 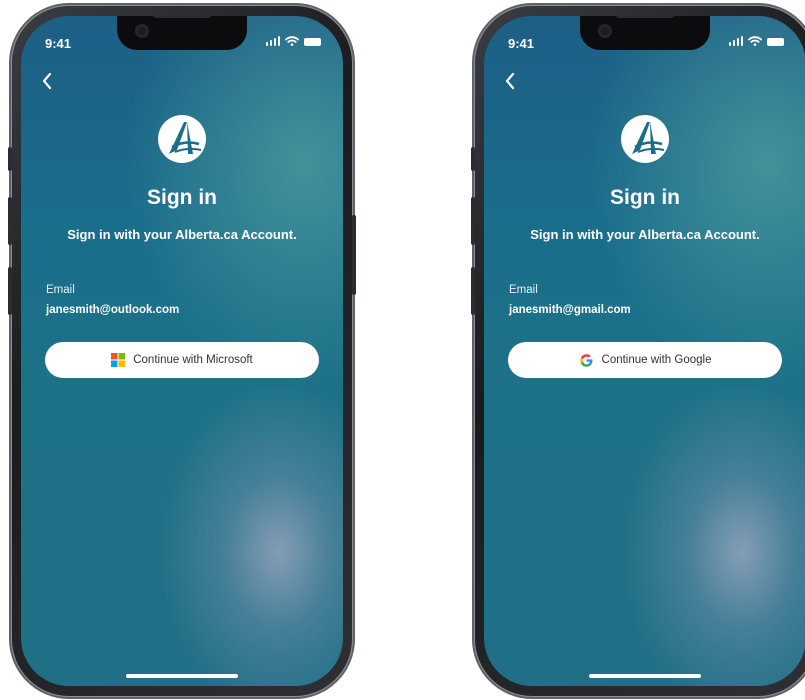 What do you see at coordinates (656, 360) in the screenshot?
I see `button-label: Continue with Google` at bounding box center [656, 360].